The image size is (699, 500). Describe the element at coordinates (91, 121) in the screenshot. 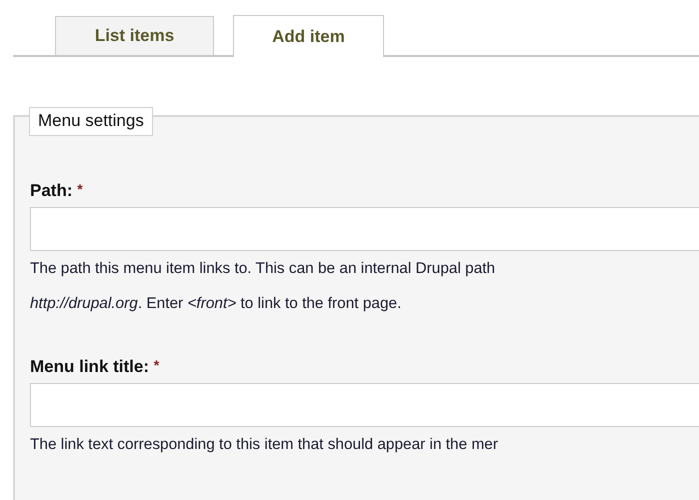

I see `fieldset-legend: Menu settings` at that location.